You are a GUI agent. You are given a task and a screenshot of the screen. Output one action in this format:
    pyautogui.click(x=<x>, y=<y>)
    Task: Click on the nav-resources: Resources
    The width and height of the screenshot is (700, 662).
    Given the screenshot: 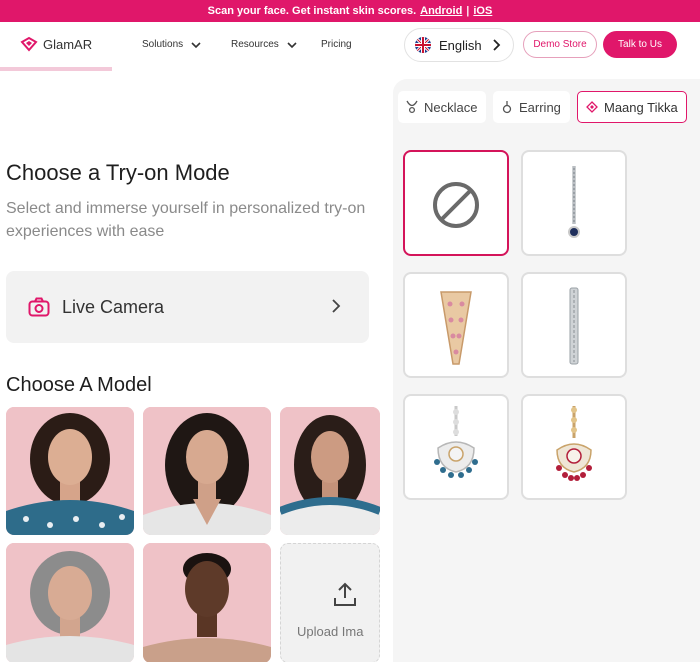 What is the action you would take?
    pyautogui.click(x=264, y=44)
    